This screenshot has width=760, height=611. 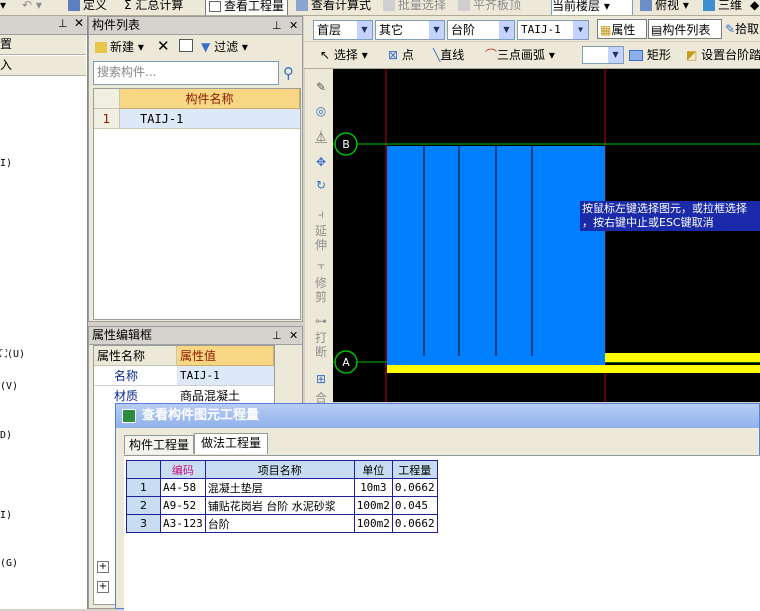 What do you see at coordinates (448, 55) in the screenshot?
I see `line-tool-button: ╲直线` at bounding box center [448, 55].